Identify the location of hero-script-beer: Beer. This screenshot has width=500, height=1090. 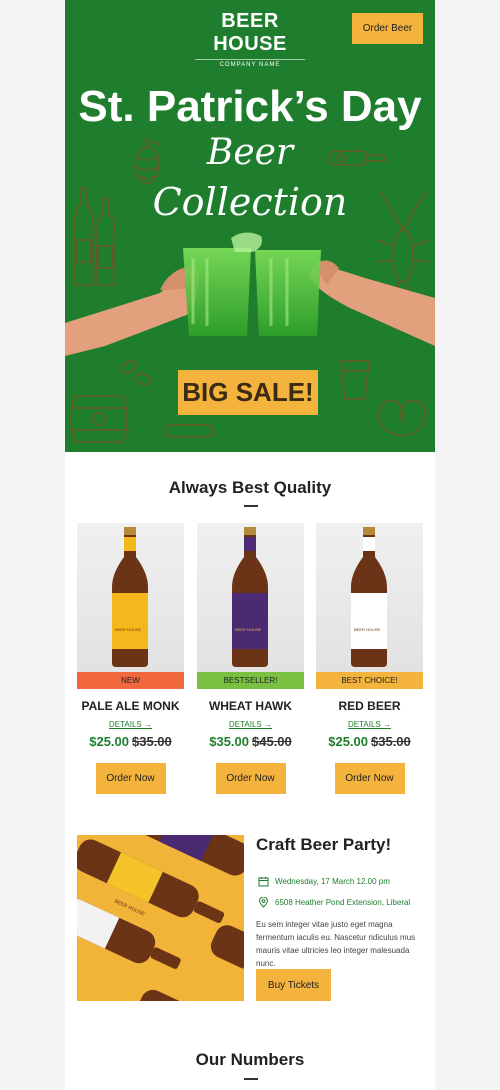
(250, 152).